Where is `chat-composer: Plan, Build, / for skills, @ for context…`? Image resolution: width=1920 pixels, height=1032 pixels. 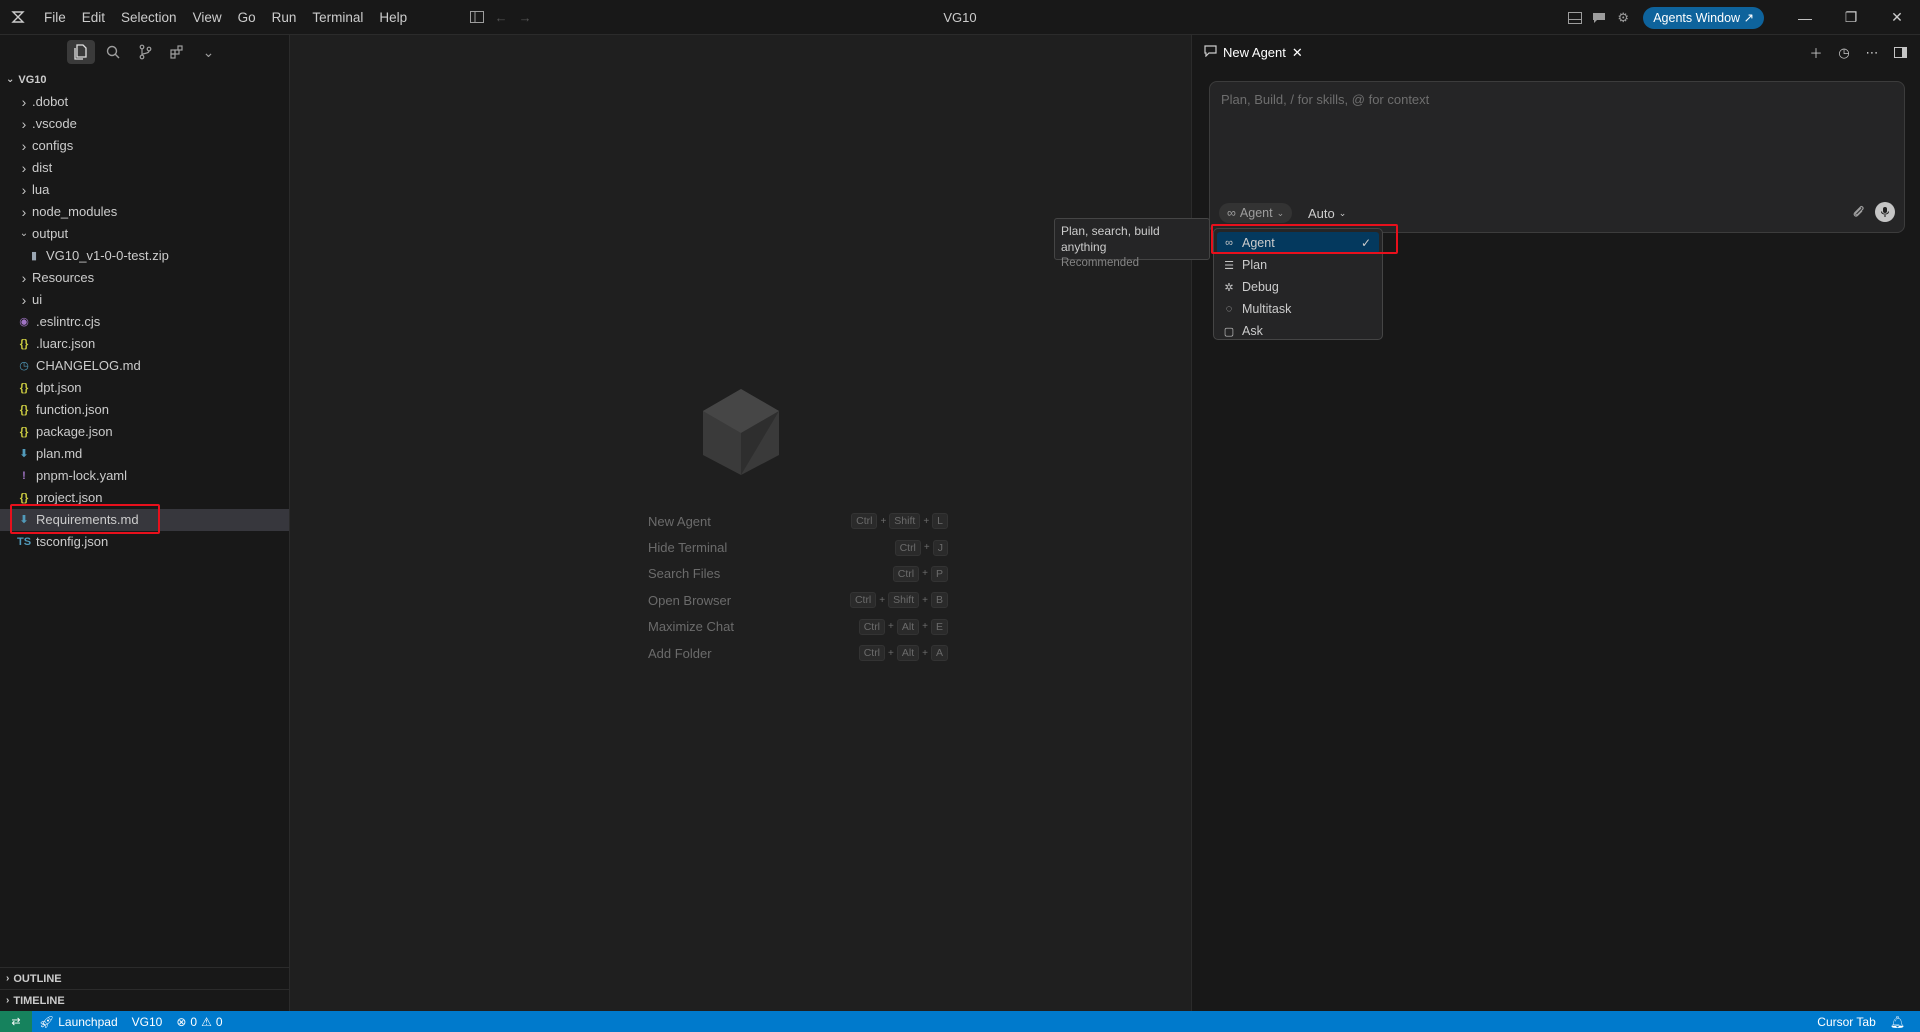
chat-composer: Plan, Build, / for skills, @ for context… is located at coordinates (1557, 157).